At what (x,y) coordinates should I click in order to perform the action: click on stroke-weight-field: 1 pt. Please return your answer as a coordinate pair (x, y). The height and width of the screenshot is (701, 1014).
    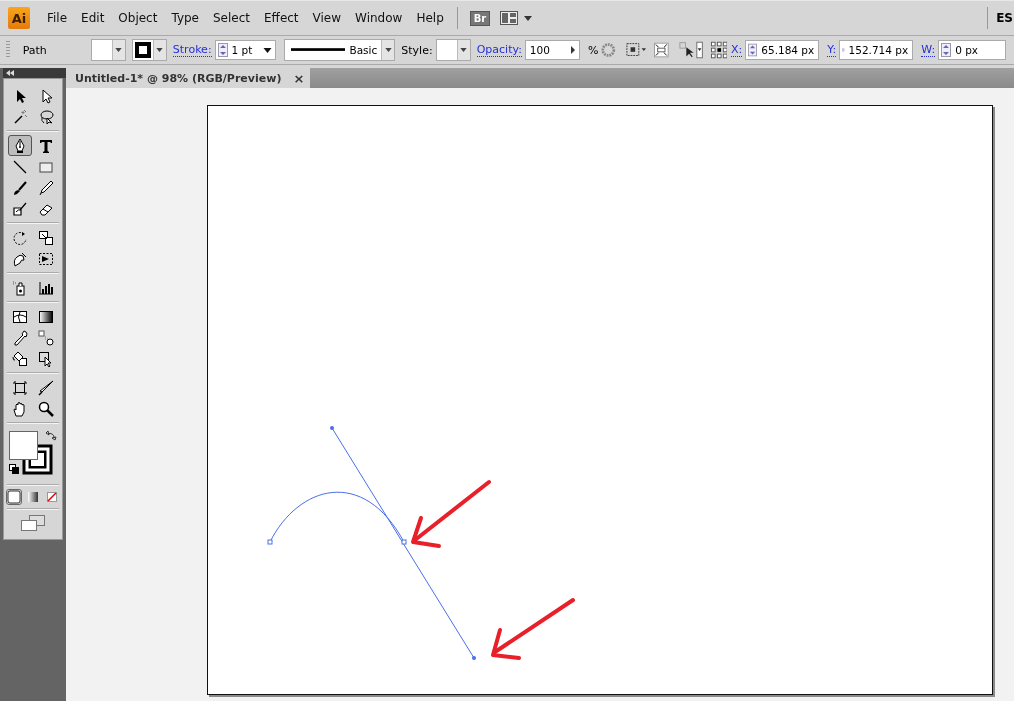
    Looking at the image, I should click on (245, 50).